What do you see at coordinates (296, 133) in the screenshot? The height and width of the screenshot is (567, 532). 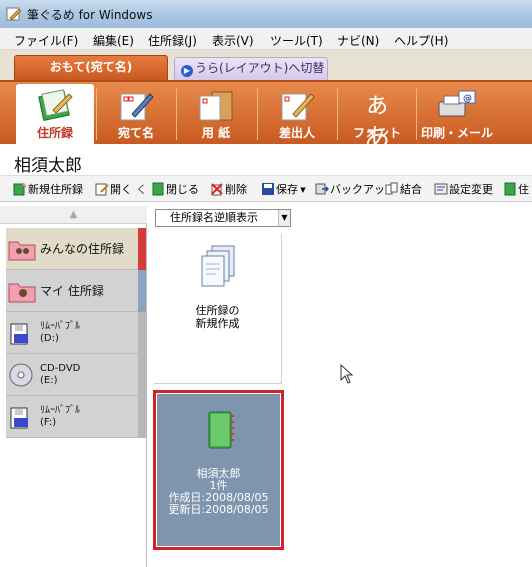 I see `ribbon-sender-label: 差出人` at bounding box center [296, 133].